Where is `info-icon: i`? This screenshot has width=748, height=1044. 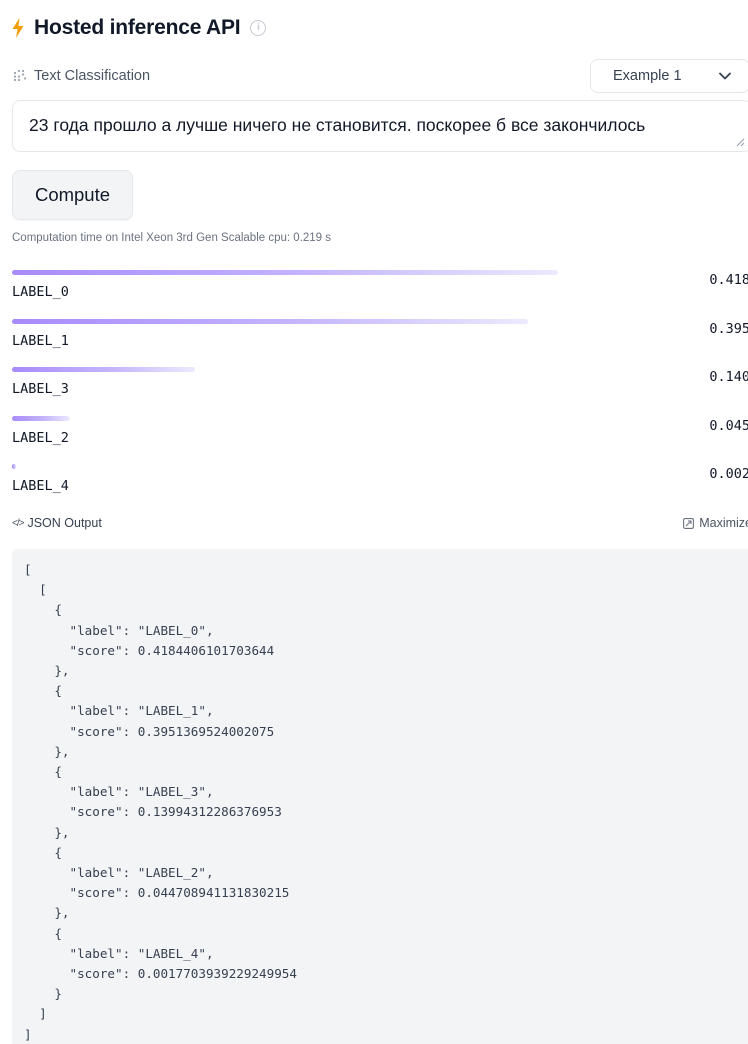
info-icon: i is located at coordinates (258, 28).